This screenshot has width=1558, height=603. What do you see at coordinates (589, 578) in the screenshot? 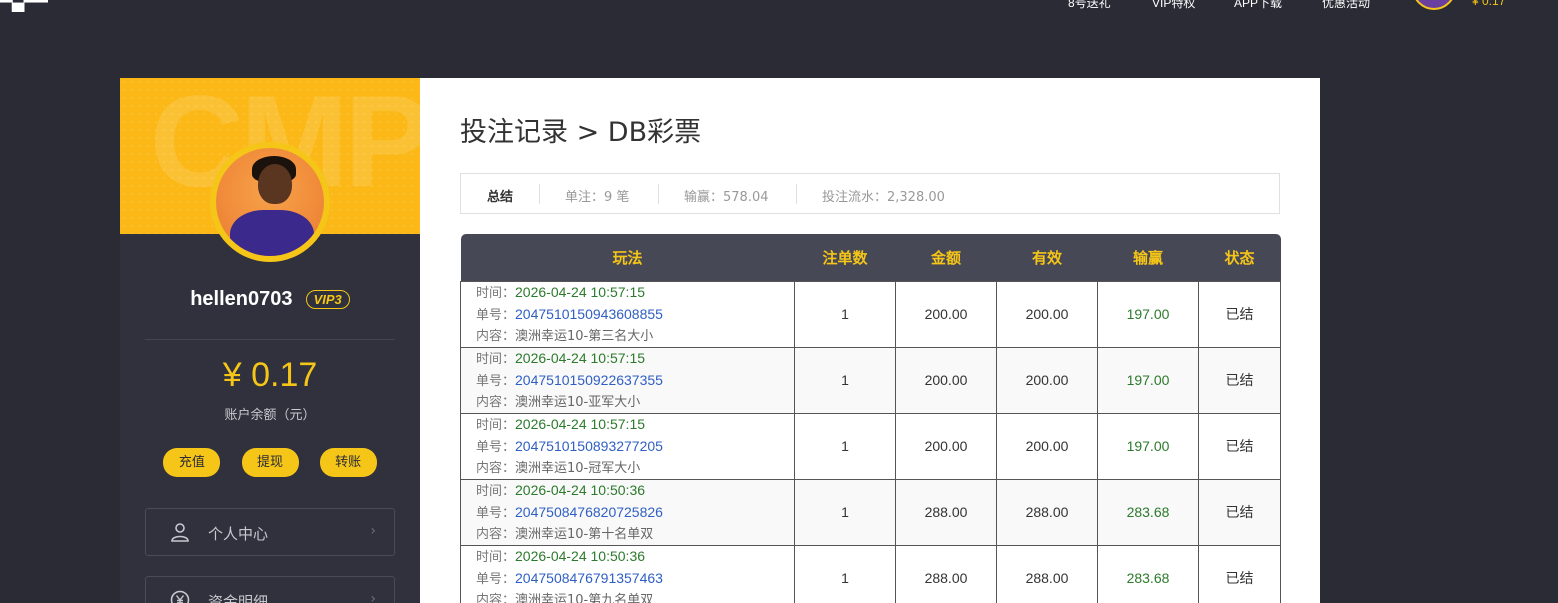
I see `order-number: 2047508476791357463` at bounding box center [589, 578].